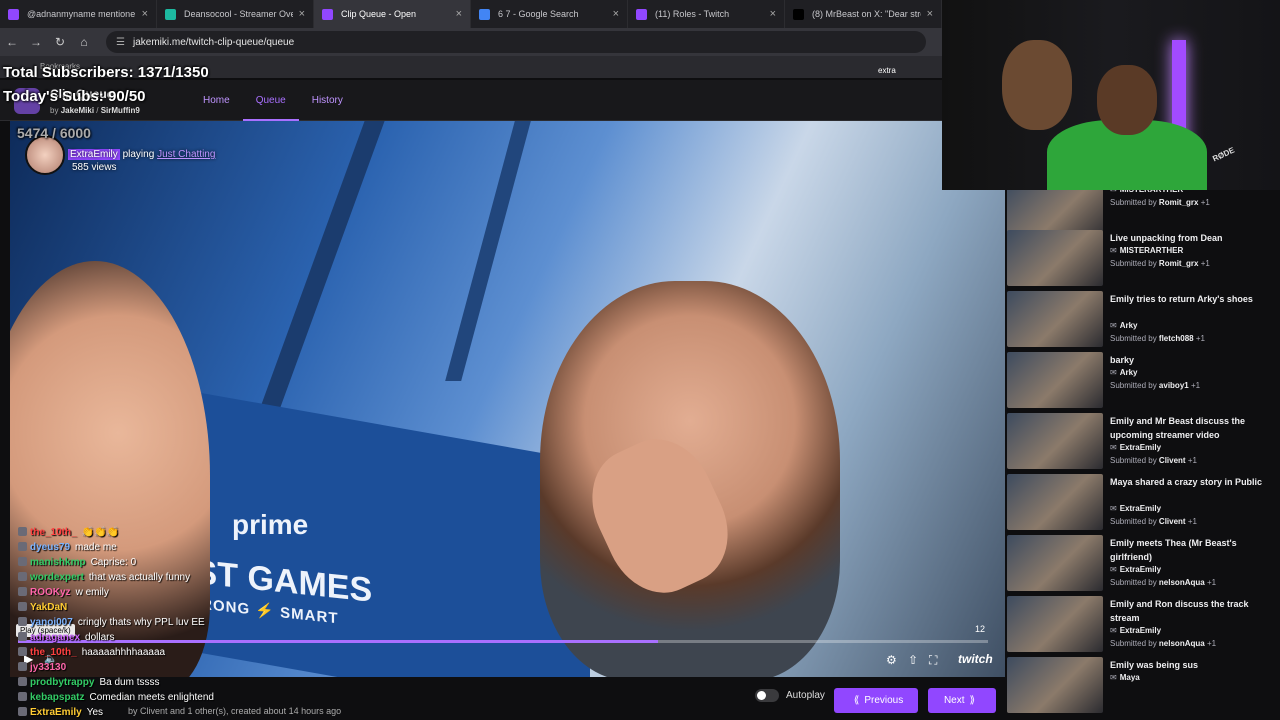  What do you see at coordinates (706, 14) in the screenshot?
I see `browser-tab: (11) Roles - Twitch ×` at bounding box center [706, 14].